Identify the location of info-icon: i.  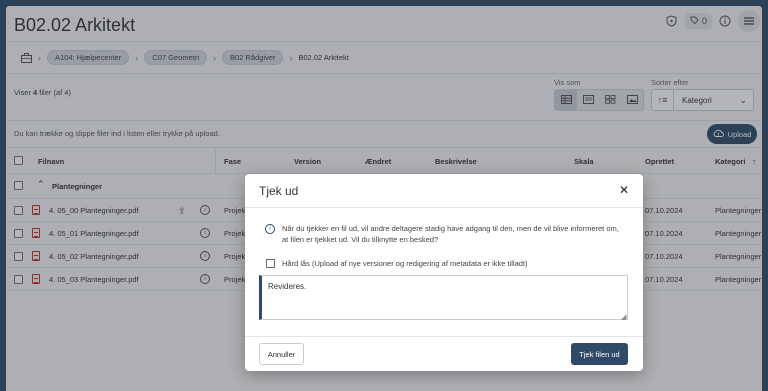
(270, 229).